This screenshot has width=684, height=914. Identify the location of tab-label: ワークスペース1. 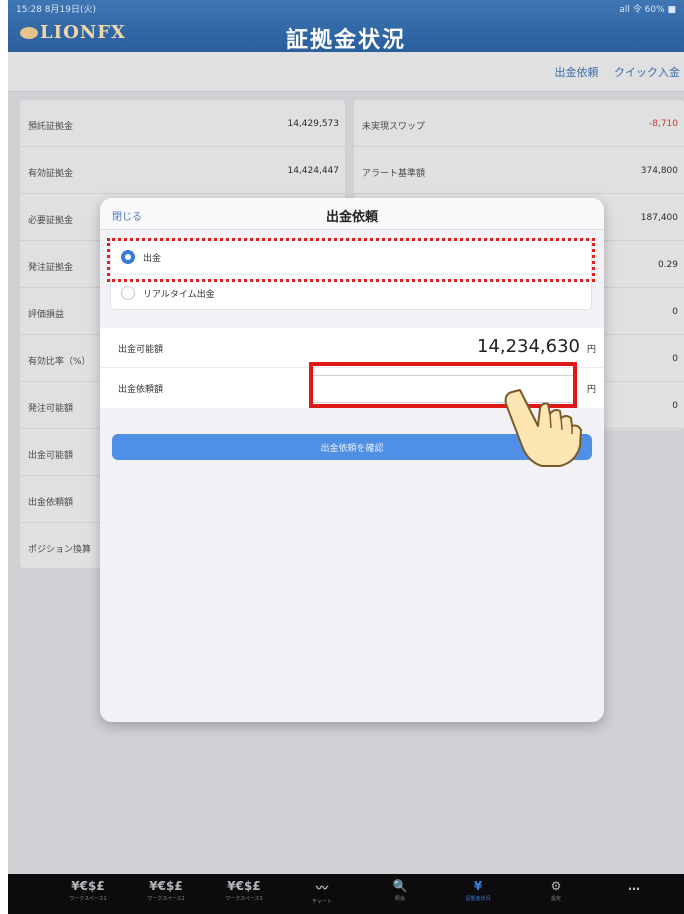
(88, 899).